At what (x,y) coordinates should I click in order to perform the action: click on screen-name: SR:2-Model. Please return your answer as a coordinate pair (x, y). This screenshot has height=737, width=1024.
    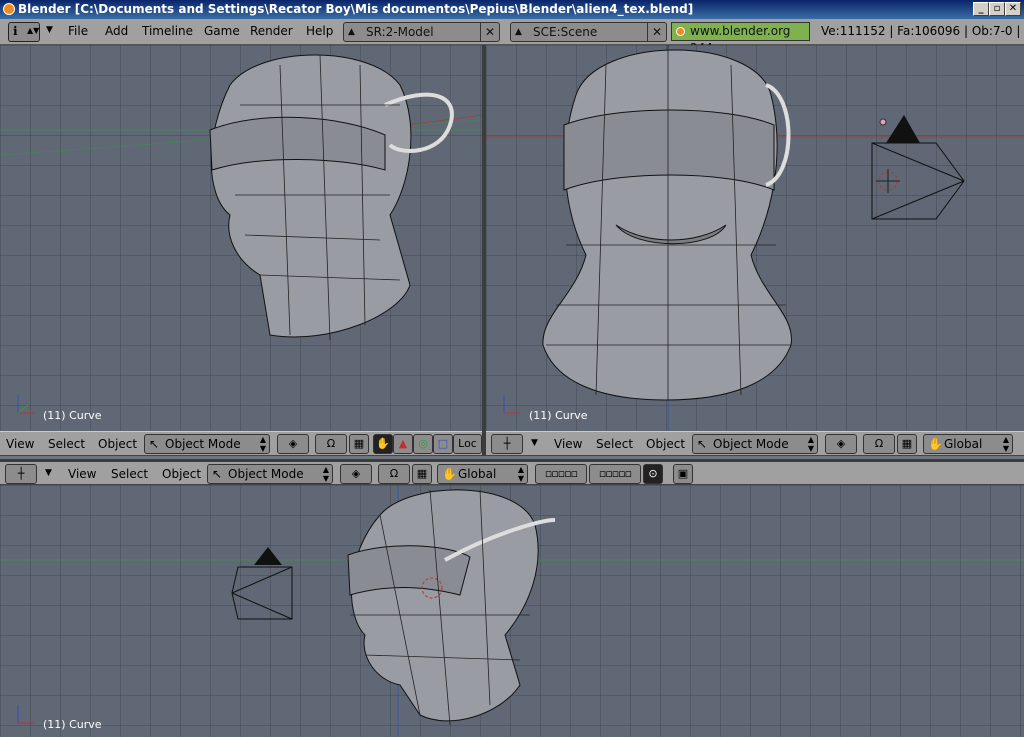
    Looking at the image, I should click on (400, 32).